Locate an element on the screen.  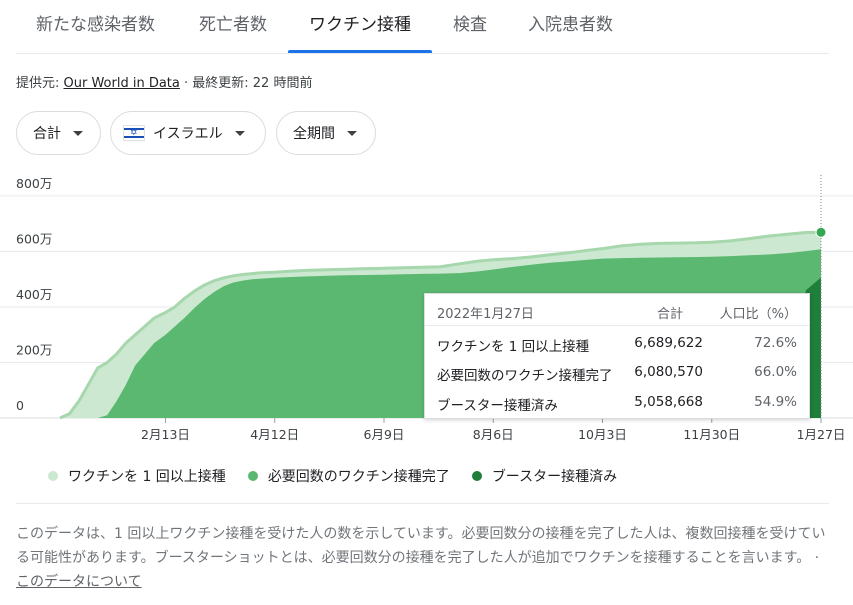
chart-legend: ワクチンを 1 回以上接種 必要回数のワクチン接種完了 ブースター接種済み is located at coordinates (332, 476).